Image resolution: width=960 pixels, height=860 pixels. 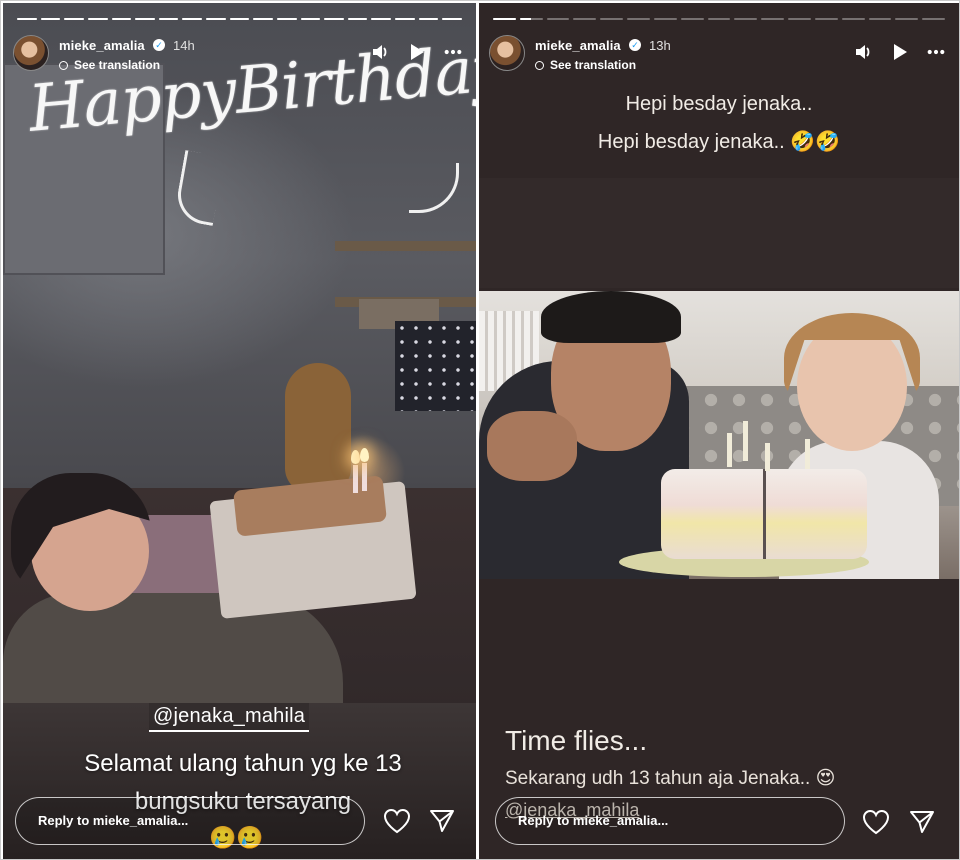 What do you see at coordinates (719, 104) in the screenshot?
I see `story-caption-line-1: Hepi besday jenaka..` at bounding box center [719, 104].